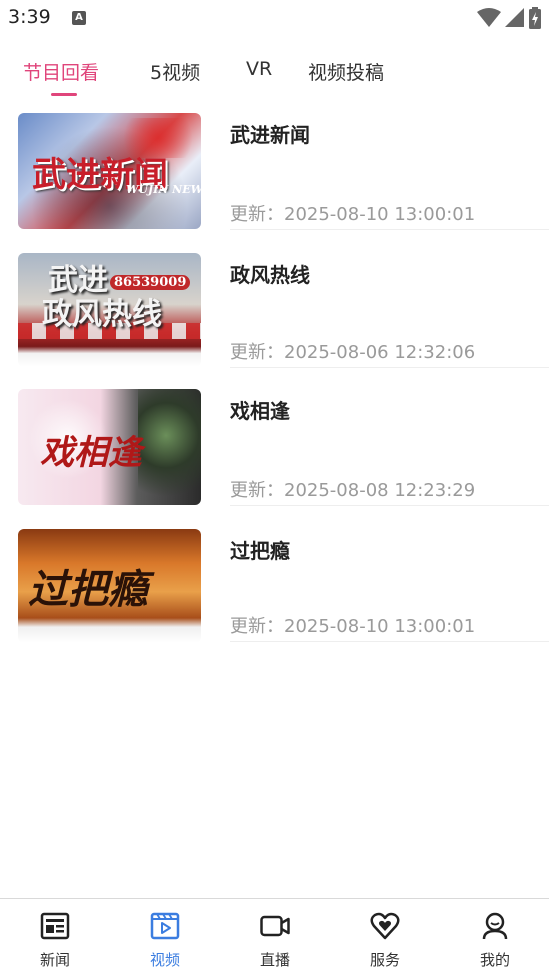 The width and height of the screenshot is (549, 976). What do you see at coordinates (259, 69) in the screenshot?
I see `tab-vr: VR` at bounding box center [259, 69].